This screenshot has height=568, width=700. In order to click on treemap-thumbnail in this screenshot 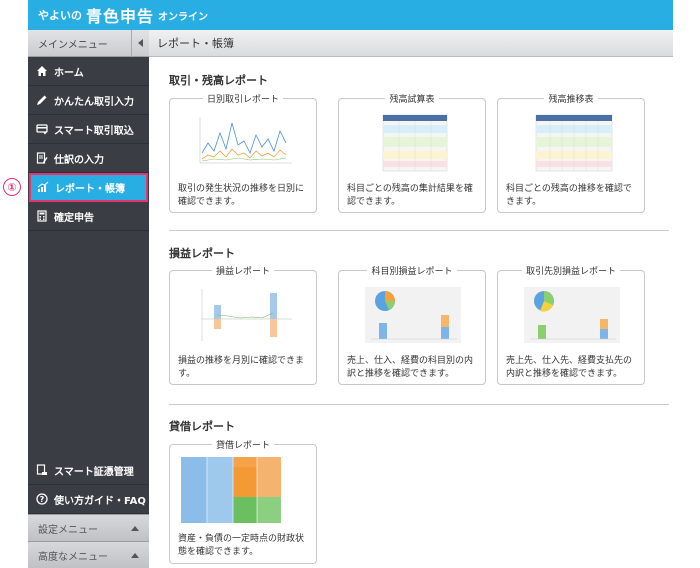, I will do `click(231, 490)`.